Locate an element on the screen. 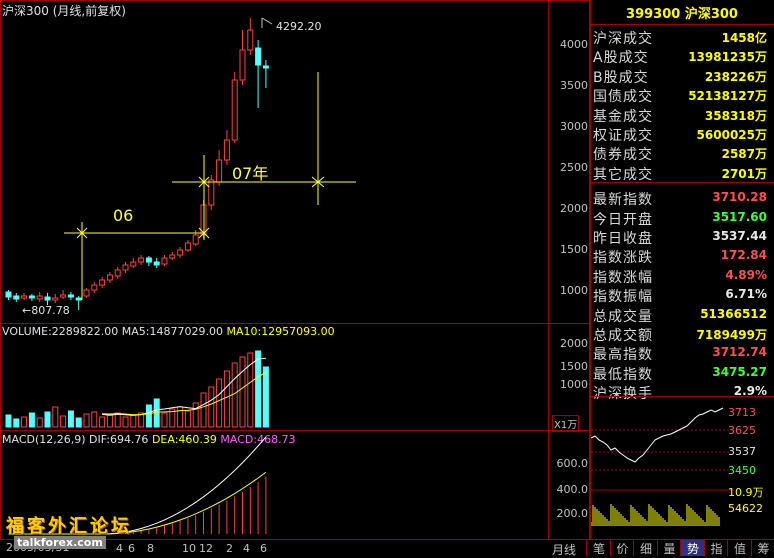 This screenshot has width=774, height=558. info-row: 总成交额7189499万 is located at coordinates (682, 334).